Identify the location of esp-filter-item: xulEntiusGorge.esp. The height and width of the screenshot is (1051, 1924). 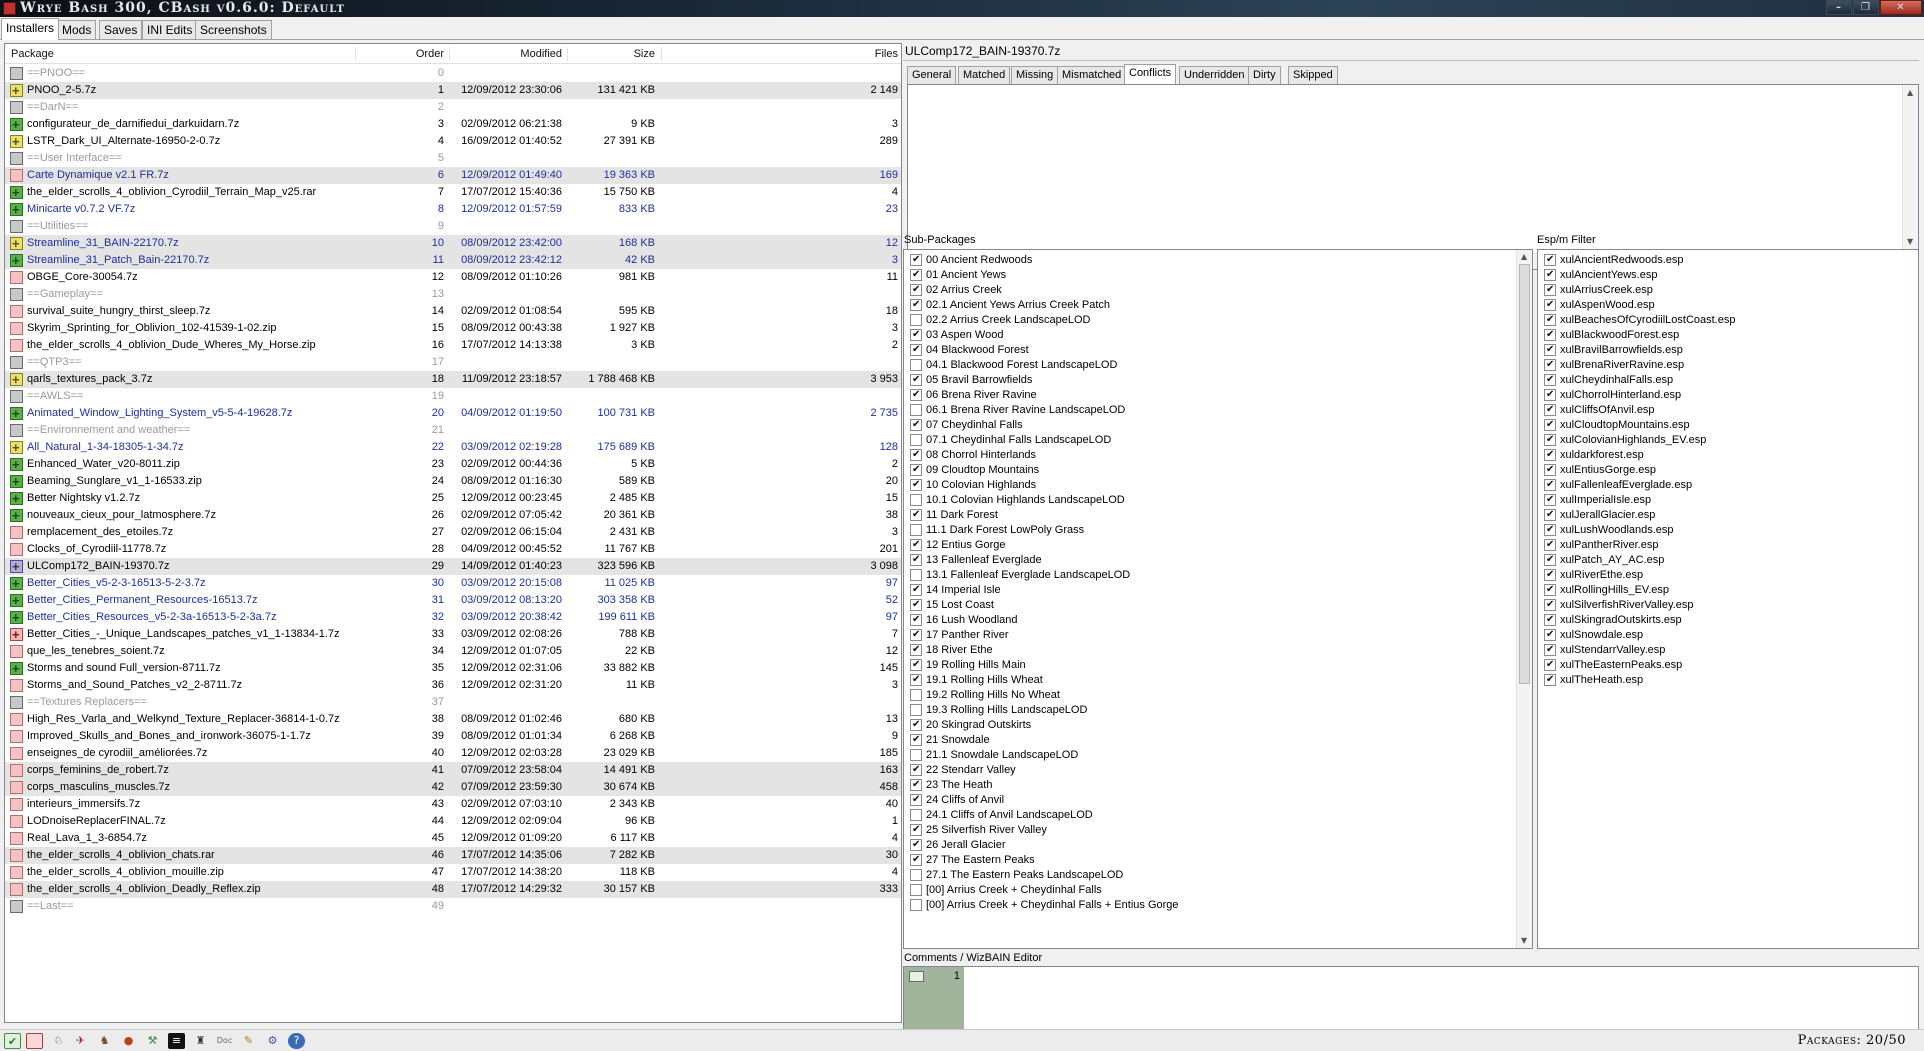
(1728, 470).